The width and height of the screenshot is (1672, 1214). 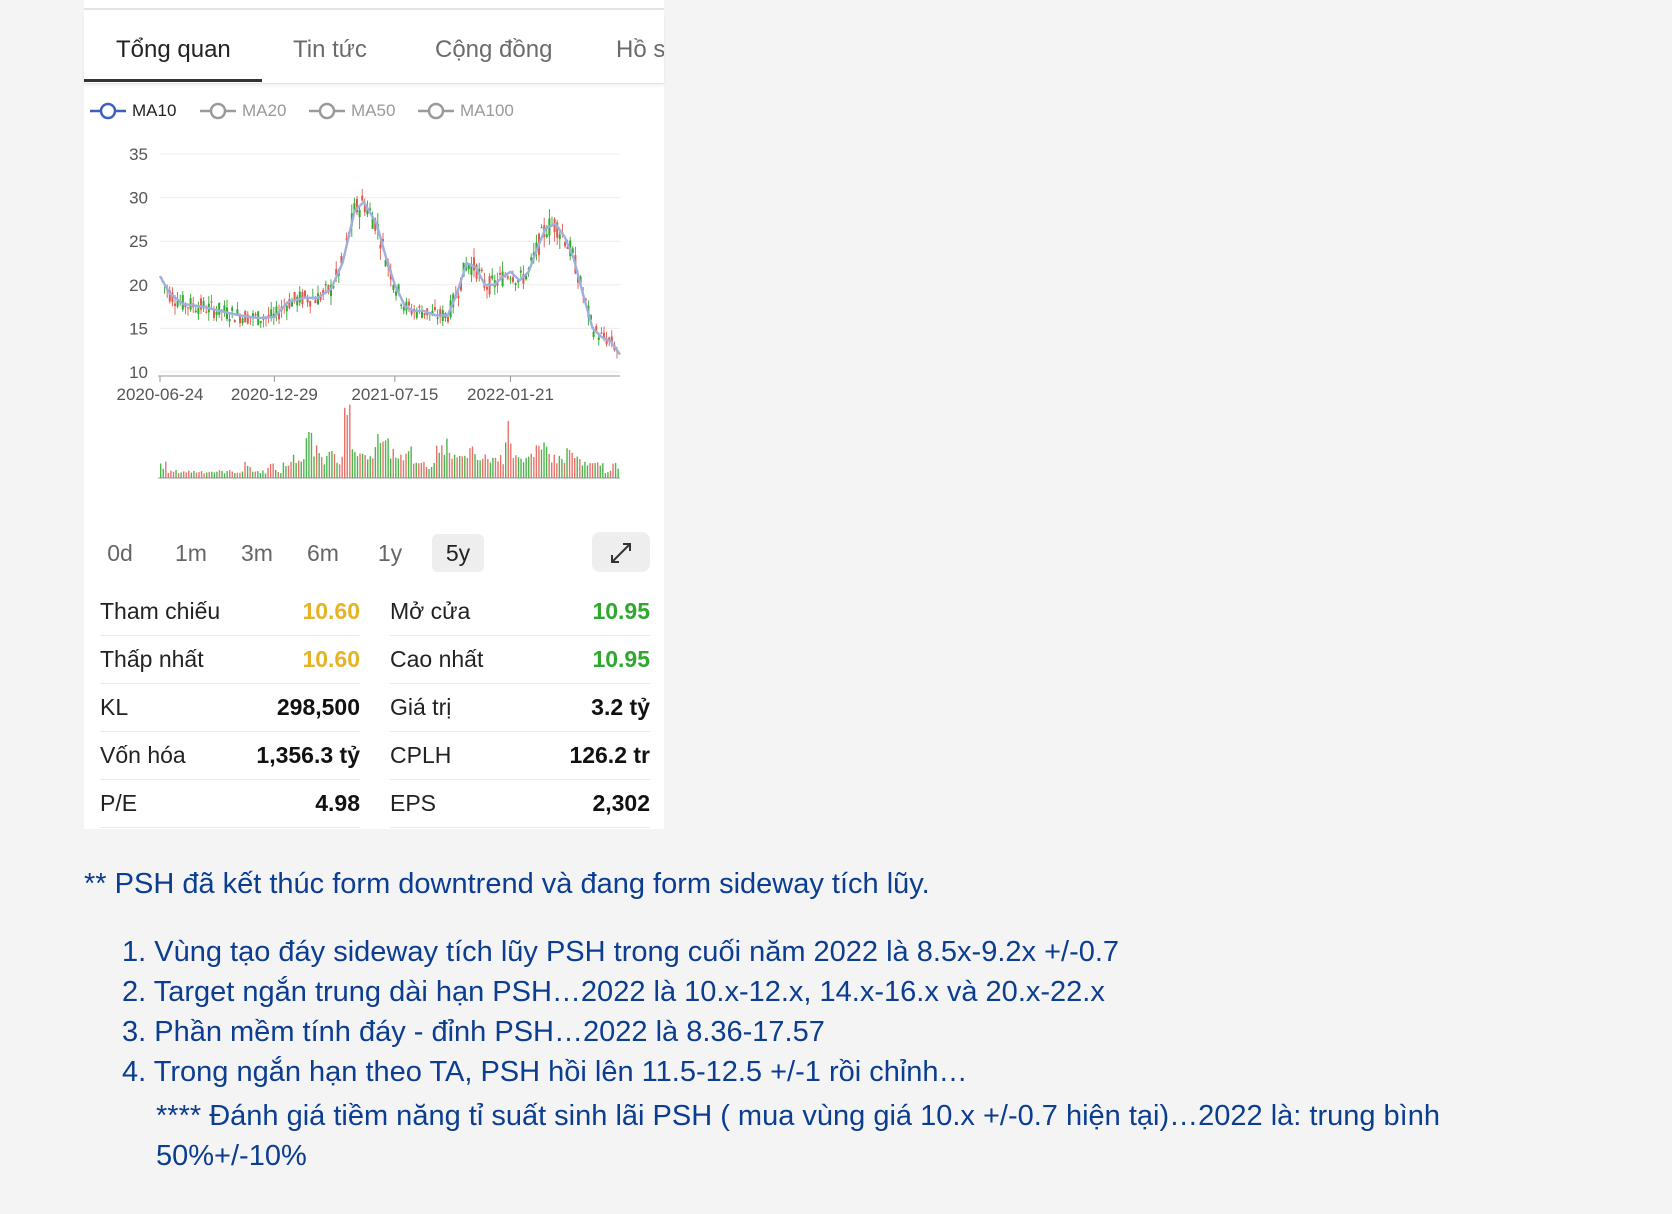 What do you see at coordinates (640, 50) in the screenshot?
I see `tab-profile: Hồ s` at bounding box center [640, 50].